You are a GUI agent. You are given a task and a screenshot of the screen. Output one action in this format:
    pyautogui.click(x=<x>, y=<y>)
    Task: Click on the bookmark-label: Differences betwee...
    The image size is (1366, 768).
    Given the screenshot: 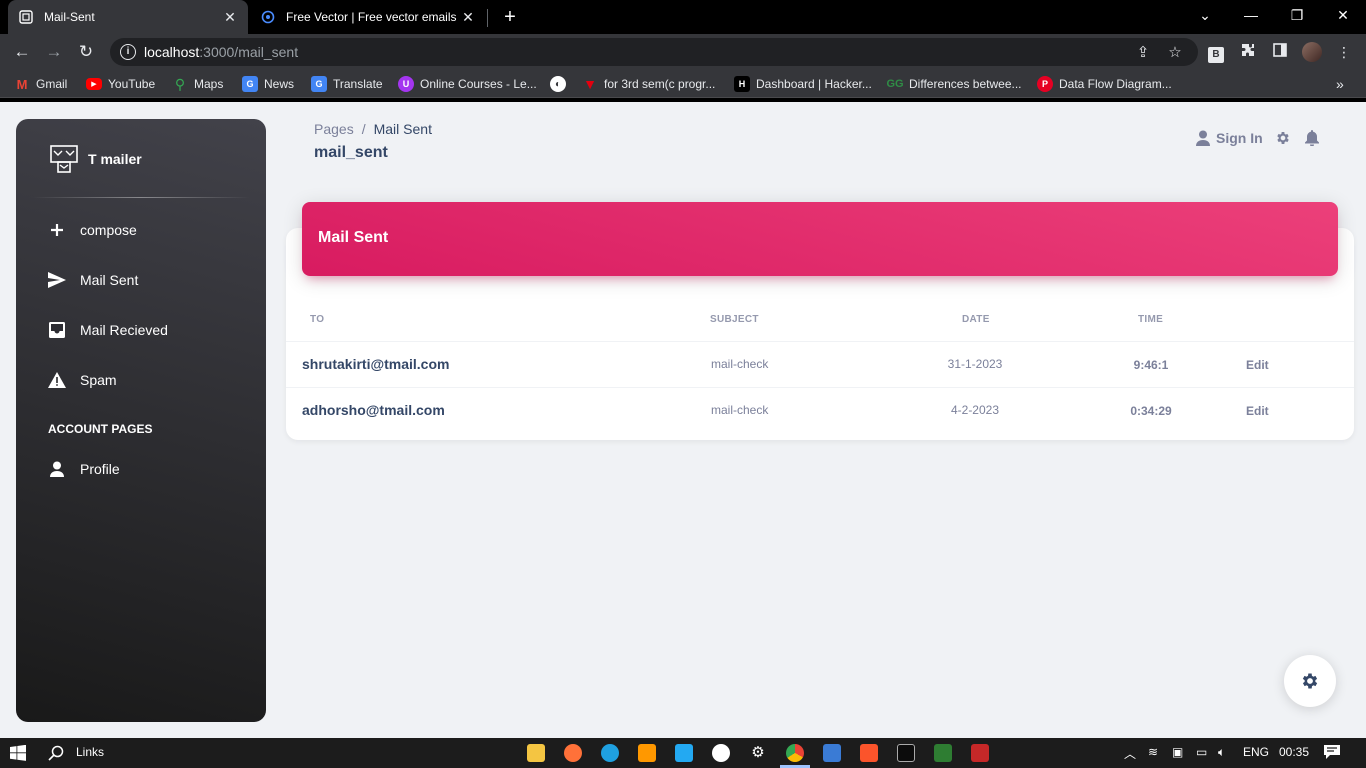 What is the action you would take?
    pyautogui.click(x=965, y=84)
    